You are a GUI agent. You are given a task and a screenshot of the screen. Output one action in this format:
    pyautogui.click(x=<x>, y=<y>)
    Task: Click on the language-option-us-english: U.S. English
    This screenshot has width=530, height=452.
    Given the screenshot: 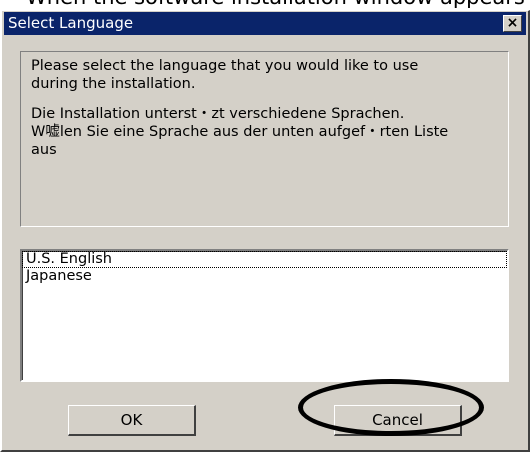 What is the action you would take?
    pyautogui.click(x=264, y=259)
    